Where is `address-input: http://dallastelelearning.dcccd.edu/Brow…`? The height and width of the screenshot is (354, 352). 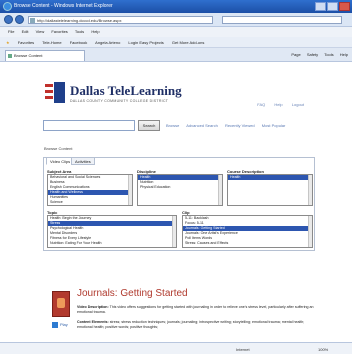
address-input: http://dallastelelearning.dcccd.edu/Brow… is located at coordinates (120, 20).